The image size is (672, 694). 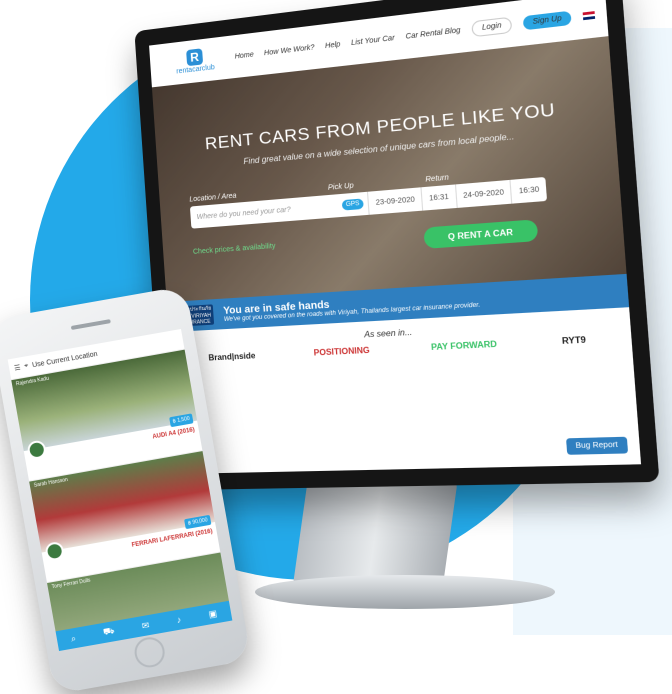 What do you see at coordinates (432, 33) in the screenshot?
I see `nav-car-rental-blog: Car Rental Blog` at bounding box center [432, 33].